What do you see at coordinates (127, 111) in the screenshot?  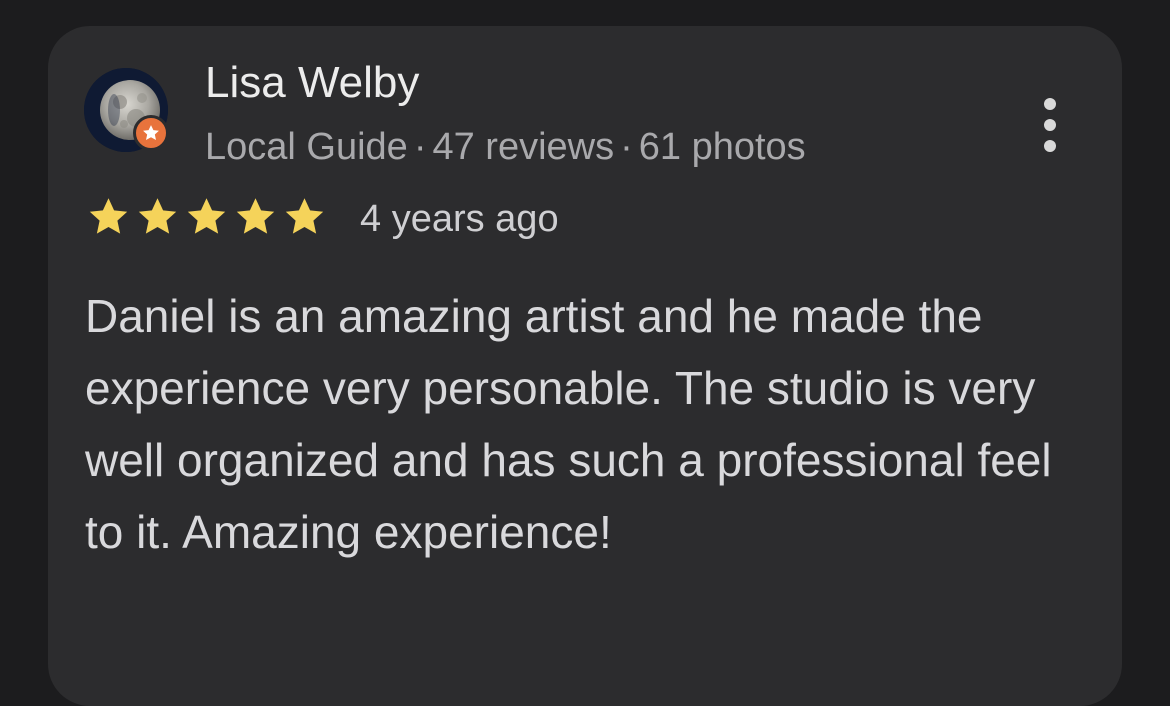 I see `author-avatar` at bounding box center [127, 111].